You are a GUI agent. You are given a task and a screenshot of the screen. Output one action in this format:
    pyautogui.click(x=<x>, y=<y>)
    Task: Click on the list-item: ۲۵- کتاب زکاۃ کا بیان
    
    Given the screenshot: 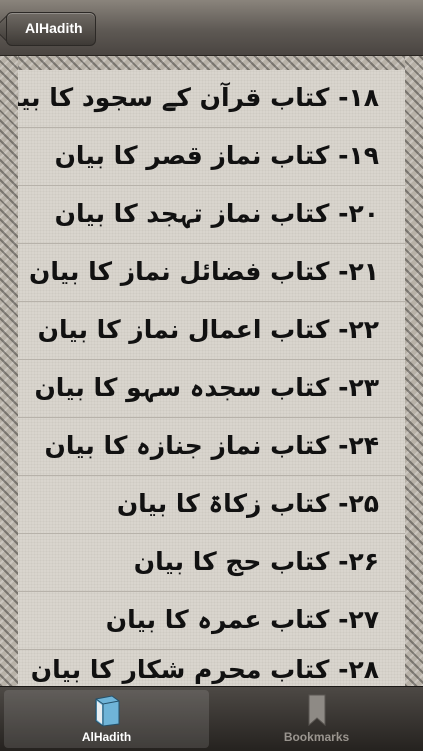 What is the action you would take?
    pyautogui.click(x=211, y=505)
    